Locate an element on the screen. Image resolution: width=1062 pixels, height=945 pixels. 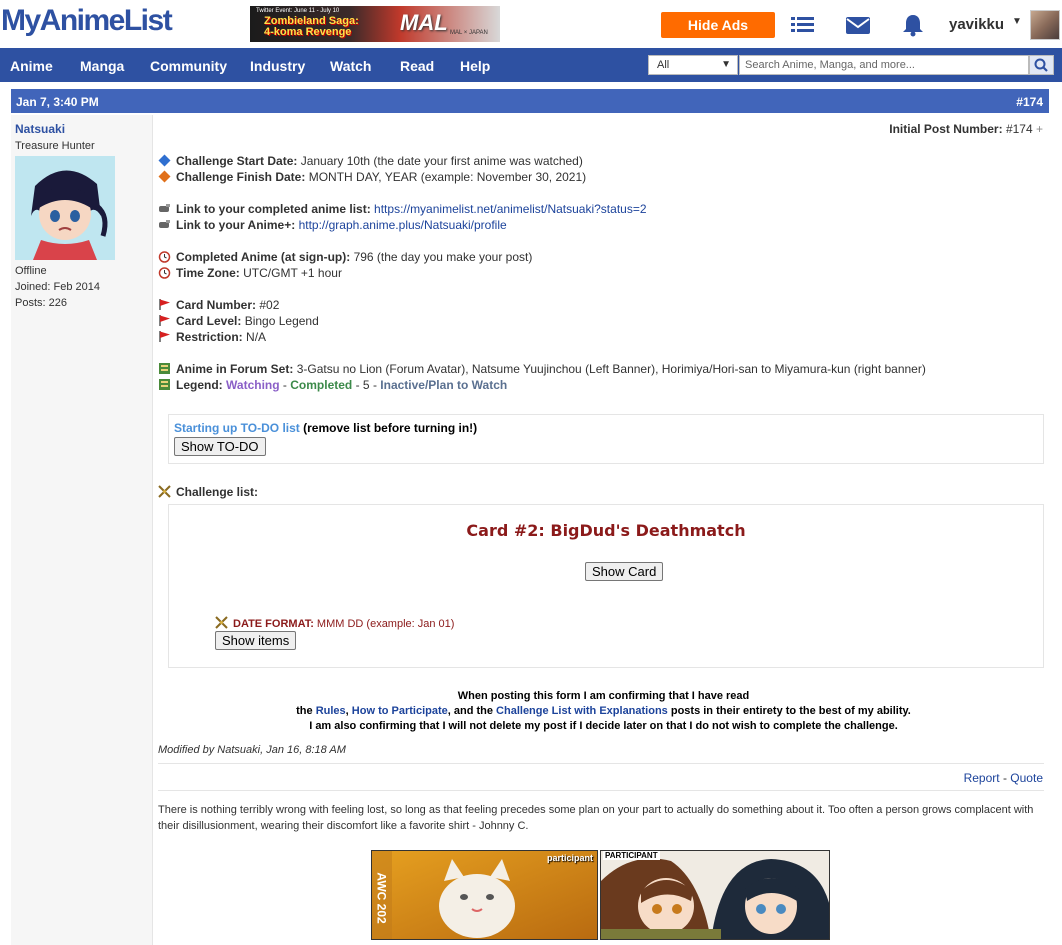
todo-list-link: Starting up TO-DO list is located at coordinates (237, 428).